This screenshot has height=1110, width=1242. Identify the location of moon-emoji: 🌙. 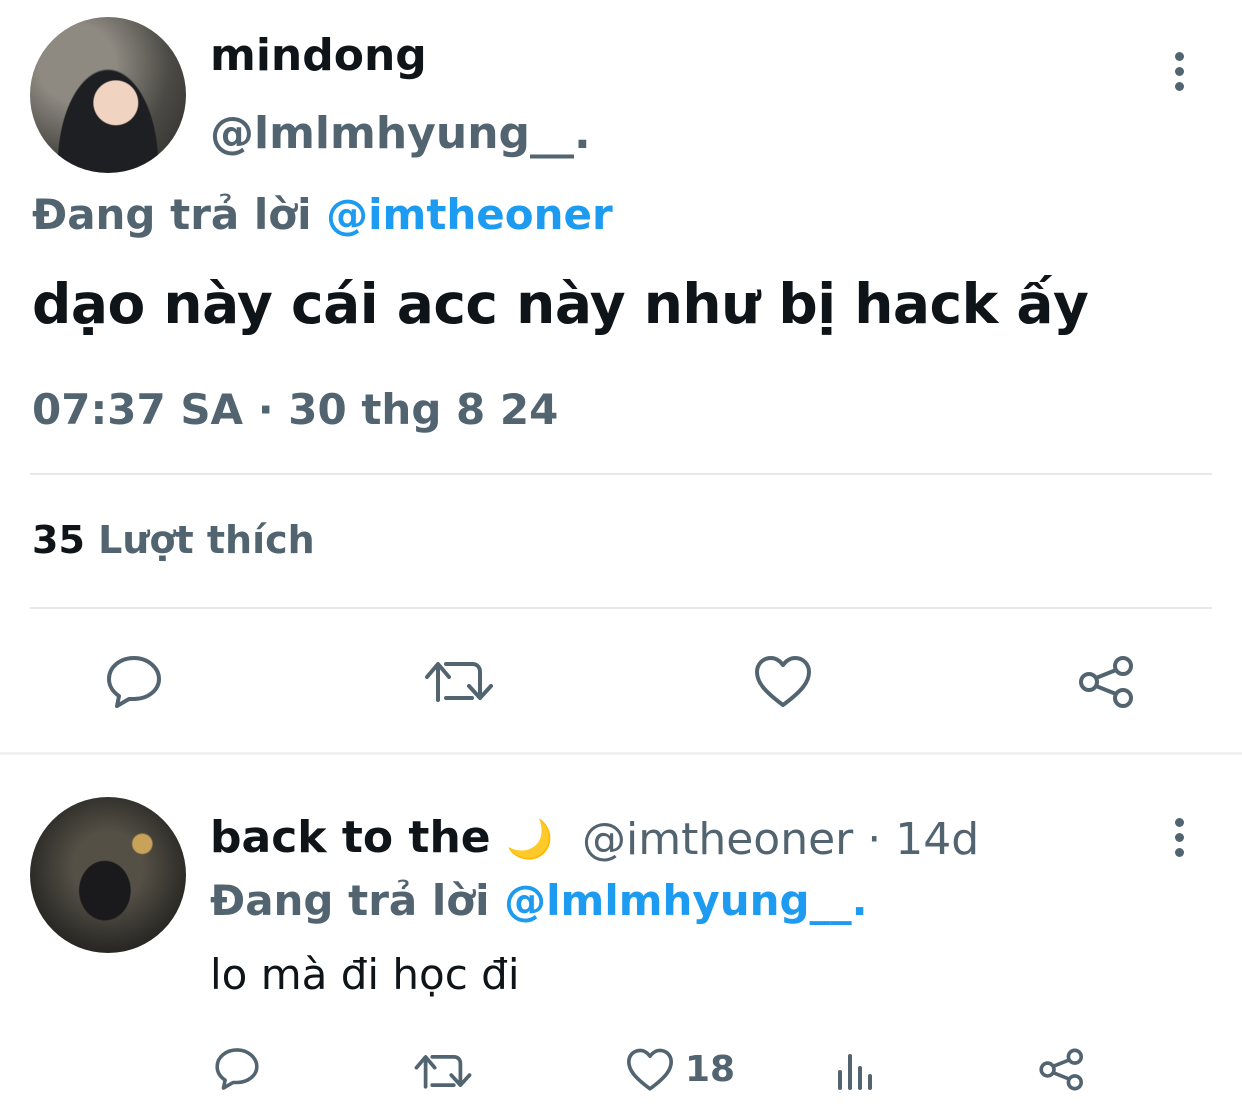
(529, 839).